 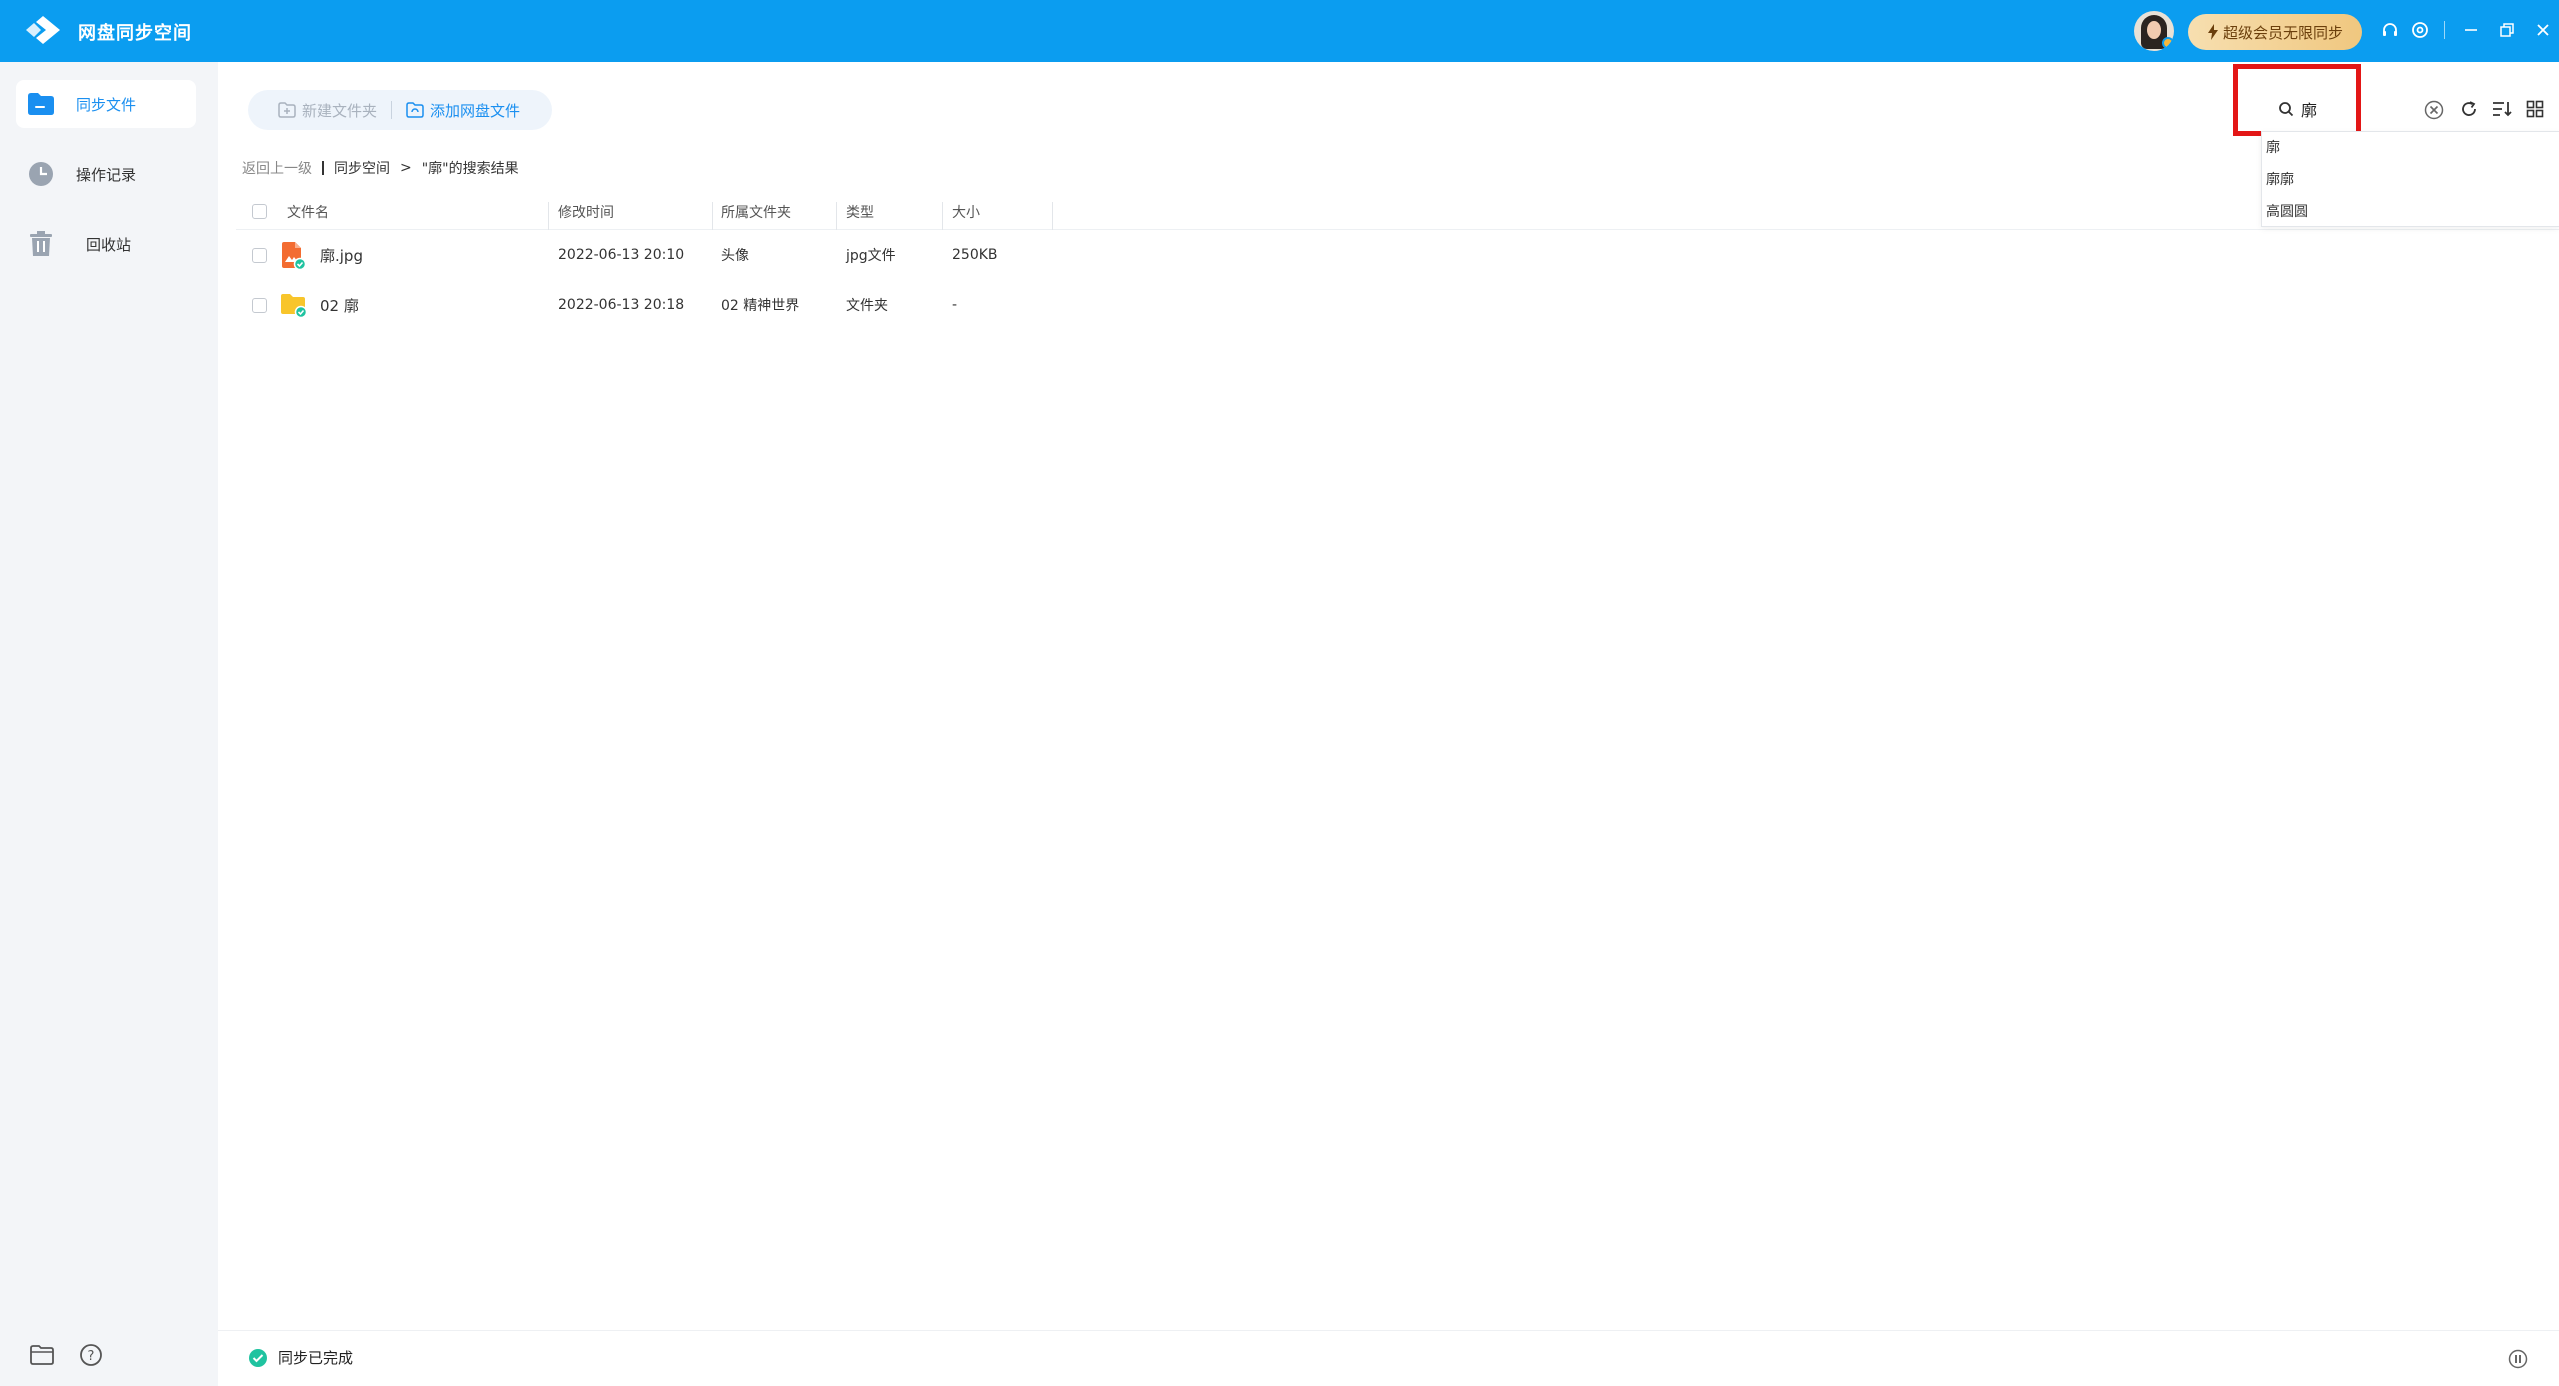 I want to click on title-bar: 网盘同步空间 超级会员无限同步, so click(x=1279, y=31).